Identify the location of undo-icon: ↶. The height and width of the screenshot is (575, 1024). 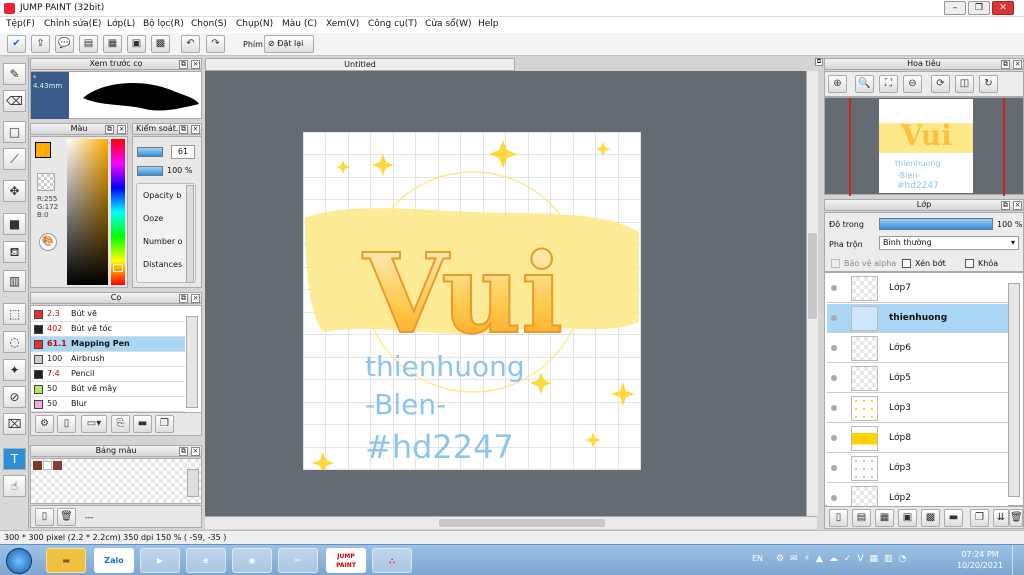
(190, 44).